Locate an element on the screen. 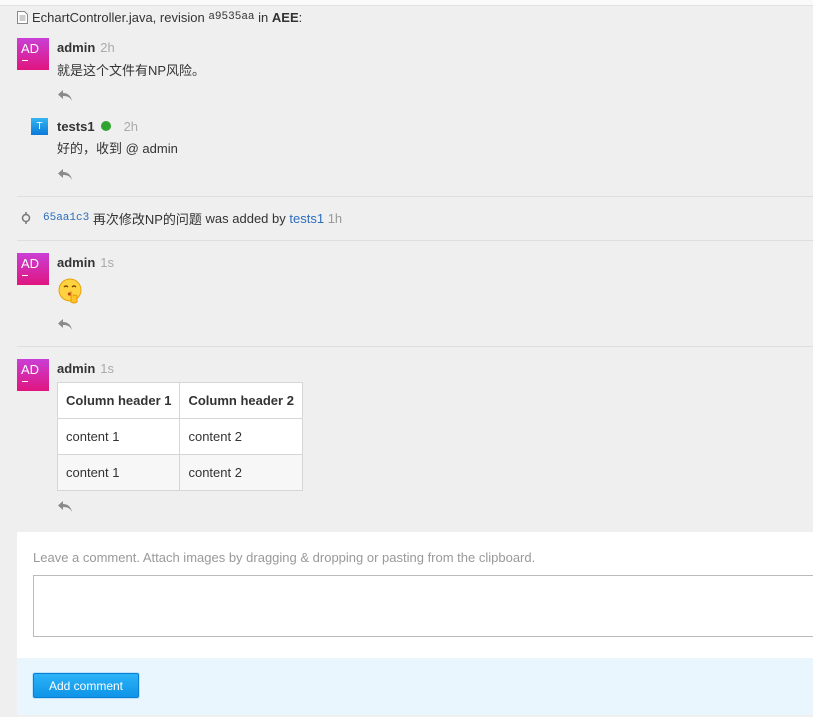 The height and width of the screenshot is (717, 813). file-name: EchartController.java is located at coordinates (92, 17).